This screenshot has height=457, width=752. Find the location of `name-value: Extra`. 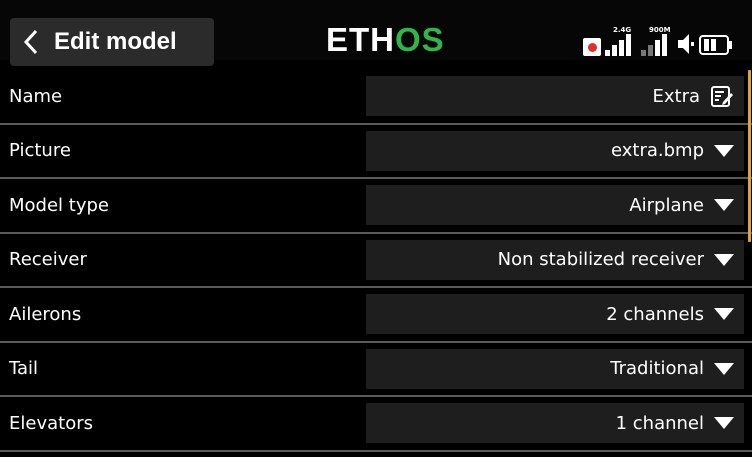

name-value: Extra is located at coordinates (676, 96).